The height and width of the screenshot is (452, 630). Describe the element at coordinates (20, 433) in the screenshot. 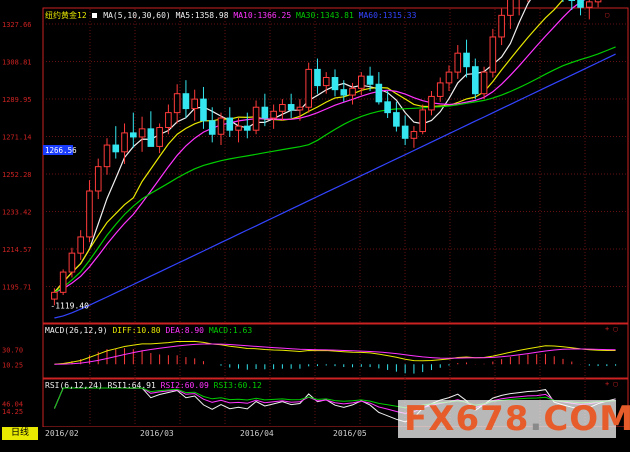

I see `period-daily-button: 日线` at that location.